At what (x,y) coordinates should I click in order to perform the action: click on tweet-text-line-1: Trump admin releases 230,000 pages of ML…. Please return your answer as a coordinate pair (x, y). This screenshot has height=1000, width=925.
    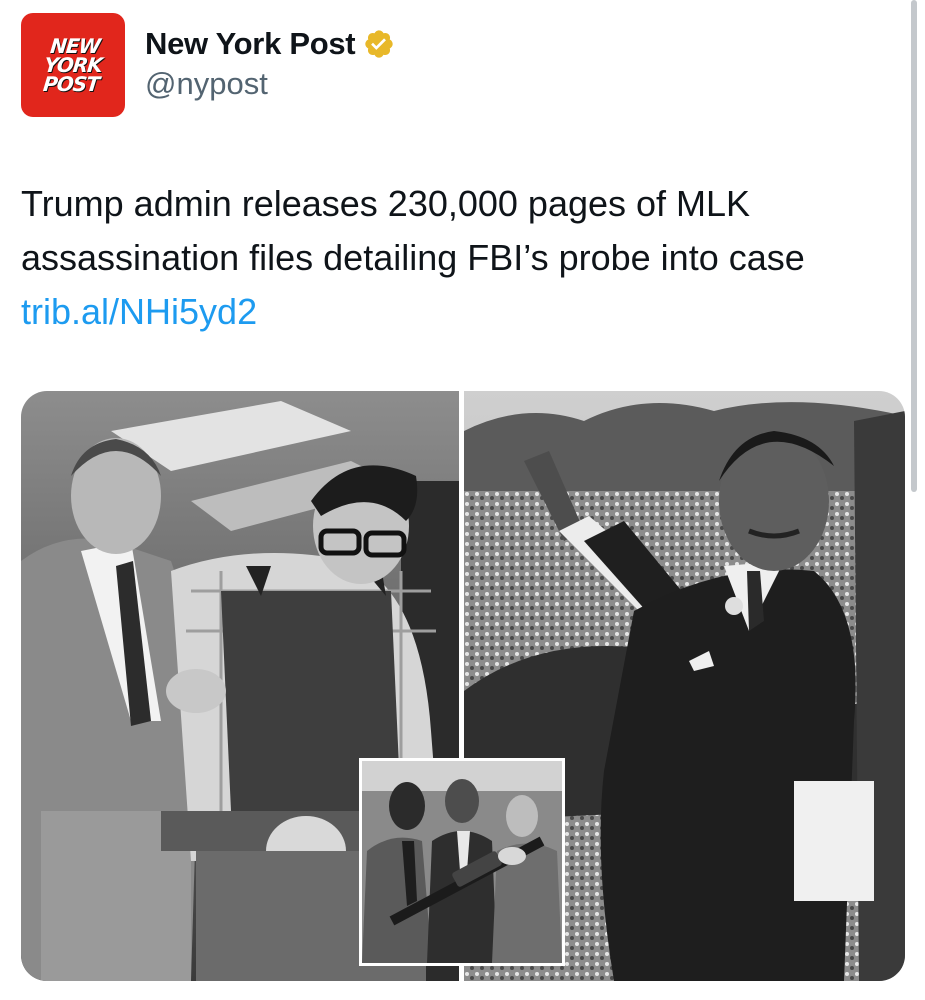
    Looking at the image, I should click on (386, 203).